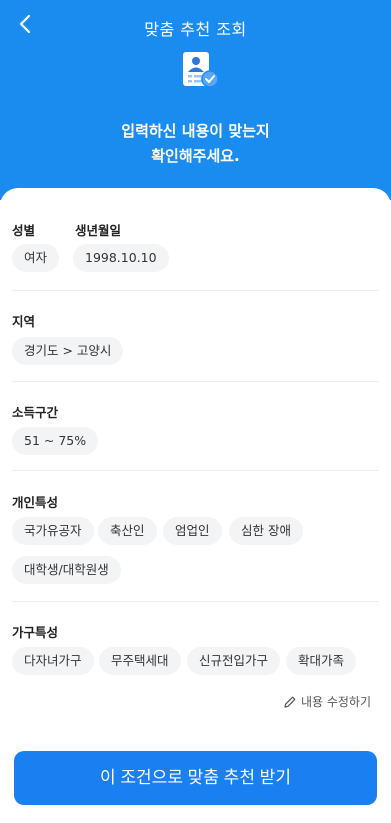  I want to click on household-tag: 신규전입가구, so click(234, 661).